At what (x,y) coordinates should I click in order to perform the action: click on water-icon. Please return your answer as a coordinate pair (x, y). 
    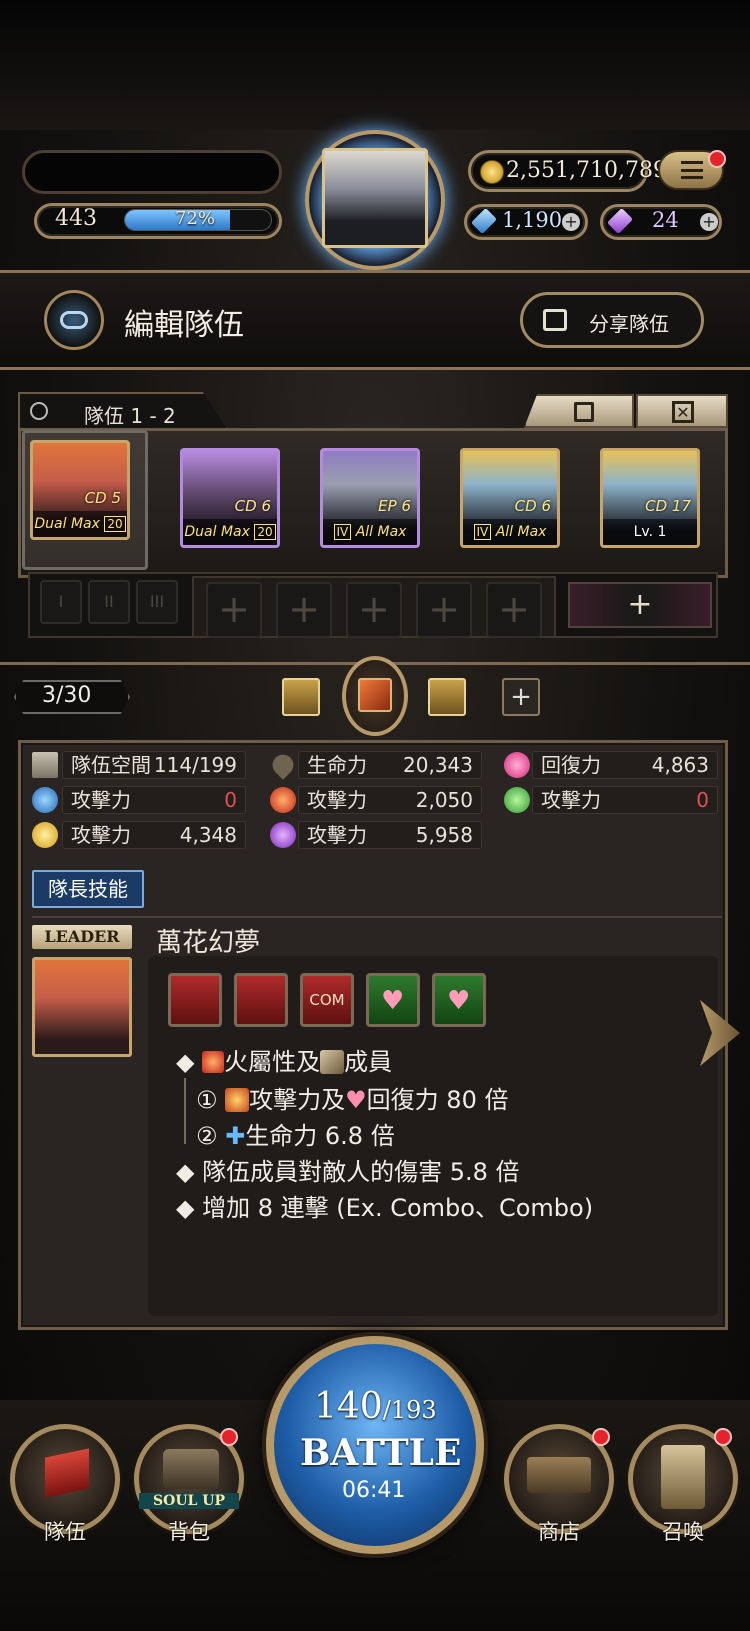
    Looking at the image, I should click on (45, 800).